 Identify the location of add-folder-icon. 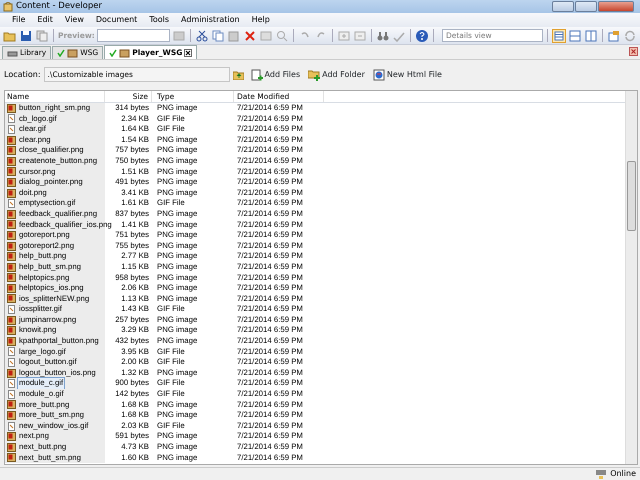
(314, 74).